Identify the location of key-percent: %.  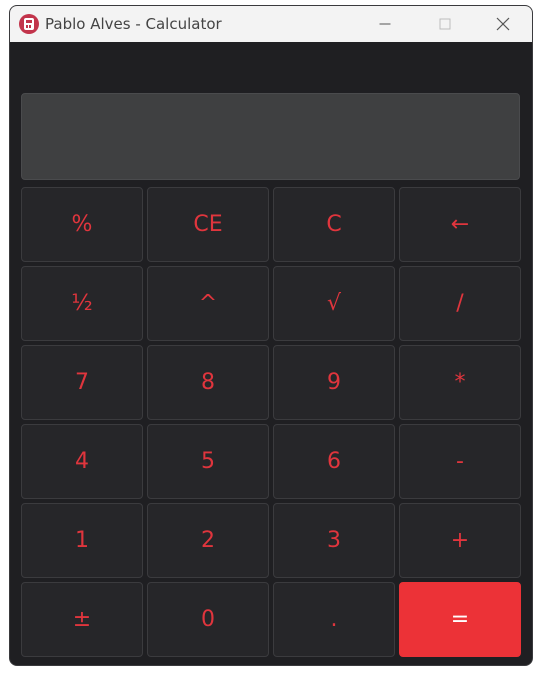
(82, 224).